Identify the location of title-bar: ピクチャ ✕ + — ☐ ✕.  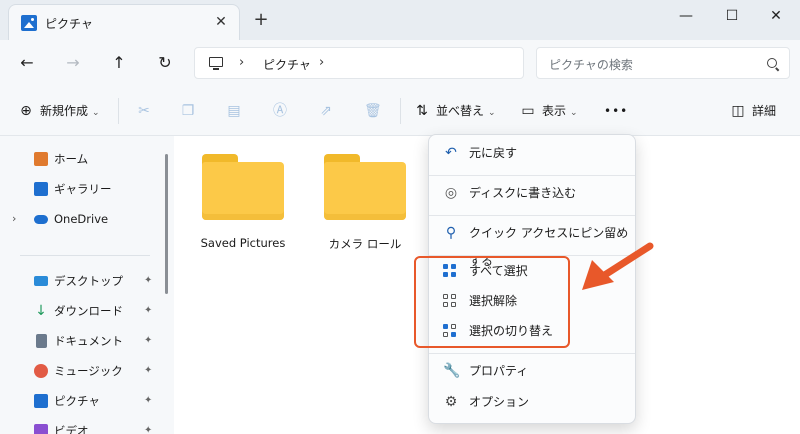
(400, 20).